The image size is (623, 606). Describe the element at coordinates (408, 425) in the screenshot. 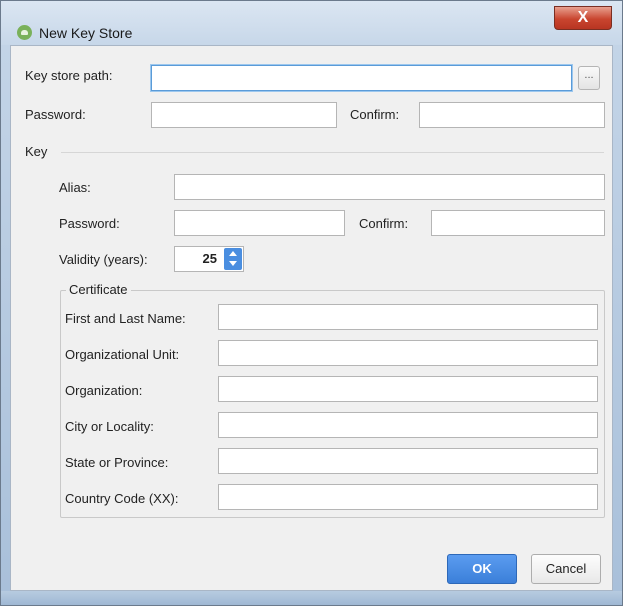

I see `city-locality-input` at that location.